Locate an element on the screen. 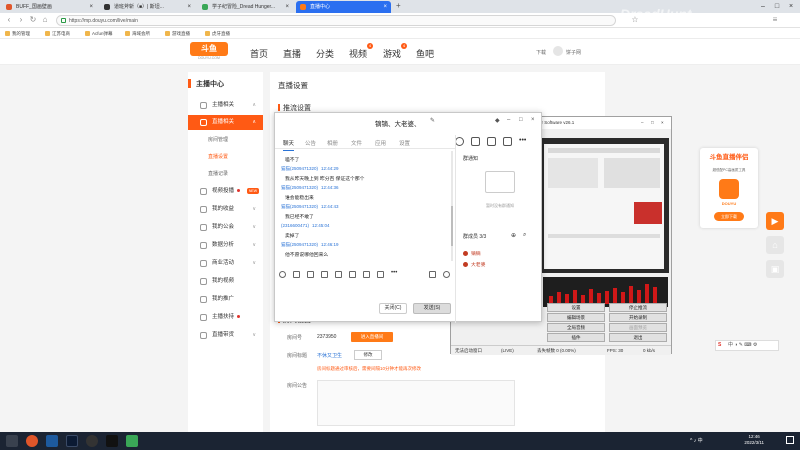  obs-preview-button: 画面预览 is located at coordinates (638, 327).